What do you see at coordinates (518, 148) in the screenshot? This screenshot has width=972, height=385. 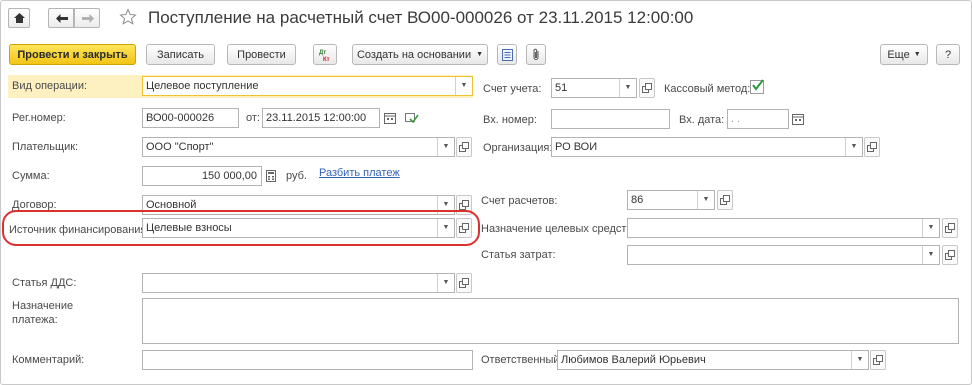 I see `organization-label: Организация:` at bounding box center [518, 148].